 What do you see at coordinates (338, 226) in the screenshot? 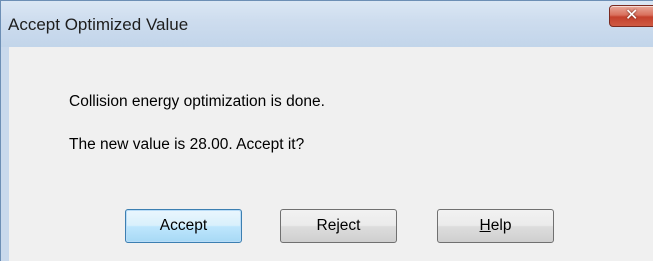
I see `reject-button: Reject` at bounding box center [338, 226].